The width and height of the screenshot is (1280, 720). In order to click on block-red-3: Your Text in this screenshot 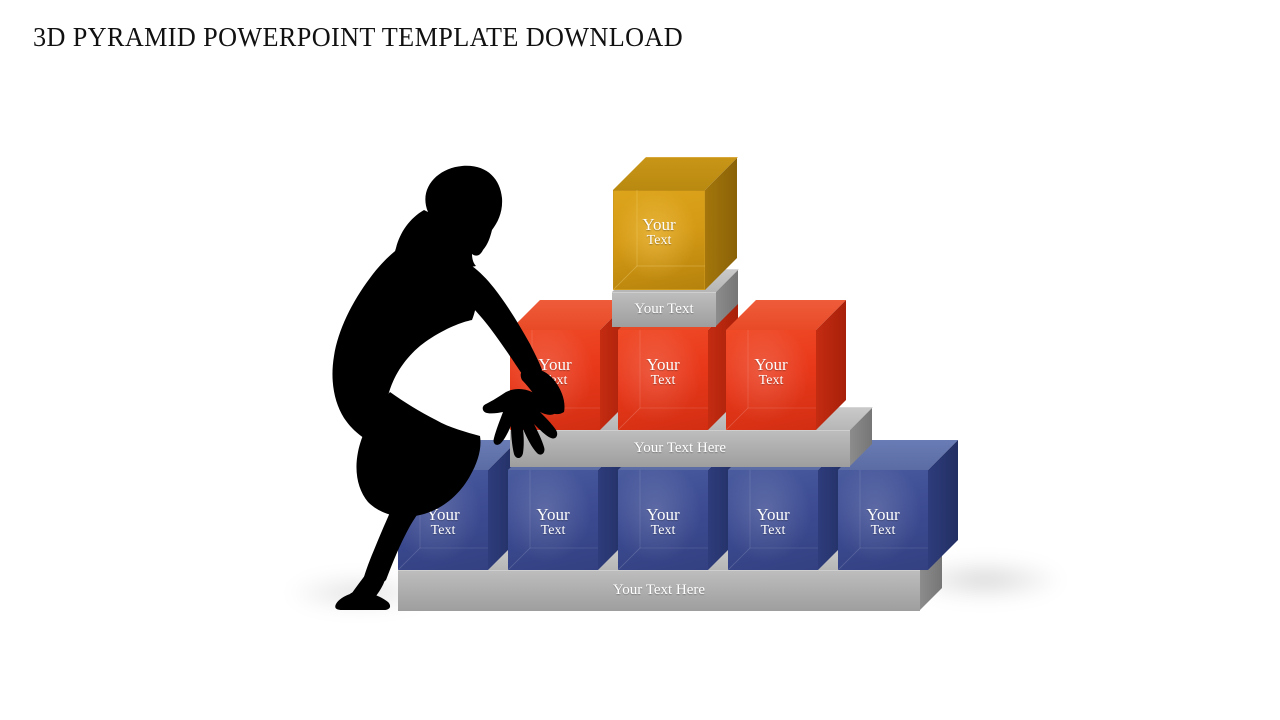, I will do `click(786, 365)`.